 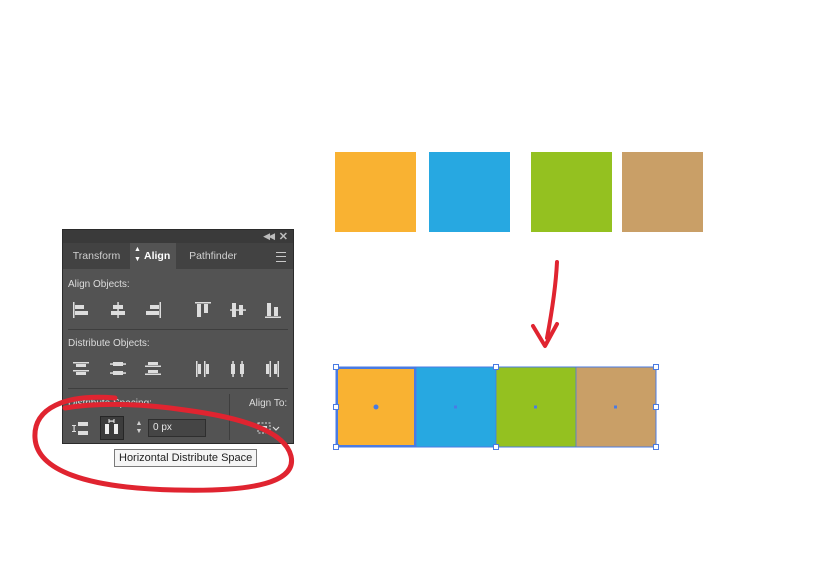 What do you see at coordinates (178, 329) in the screenshot?
I see `section-divider` at bounding box center [178, 329].